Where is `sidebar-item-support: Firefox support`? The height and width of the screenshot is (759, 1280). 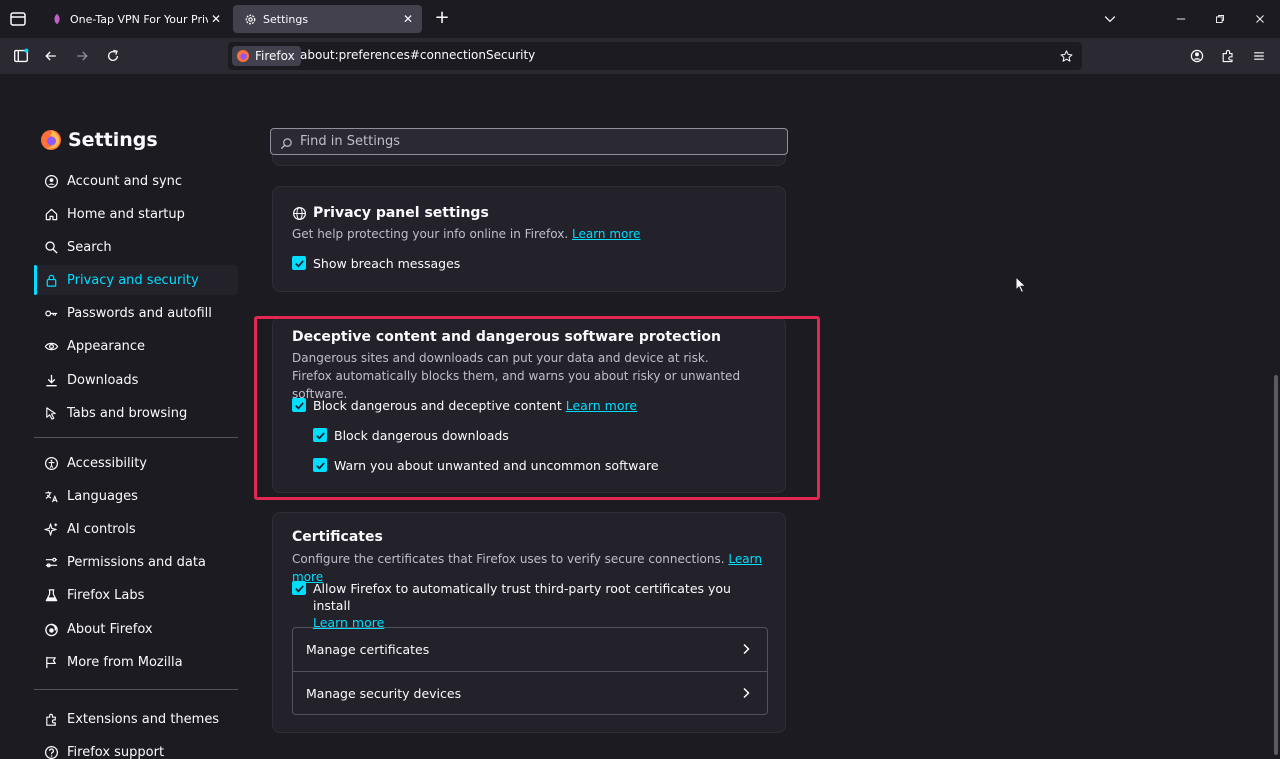
sidebar-item-support: Firefox support is located at coordinates (136, 748).